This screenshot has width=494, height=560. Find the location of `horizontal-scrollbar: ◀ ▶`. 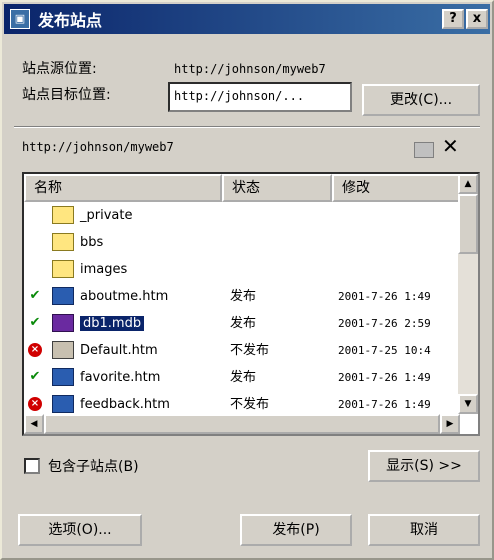

horizontal-scrollbar: ◀ ▶ is located at coordinates (242, 424).